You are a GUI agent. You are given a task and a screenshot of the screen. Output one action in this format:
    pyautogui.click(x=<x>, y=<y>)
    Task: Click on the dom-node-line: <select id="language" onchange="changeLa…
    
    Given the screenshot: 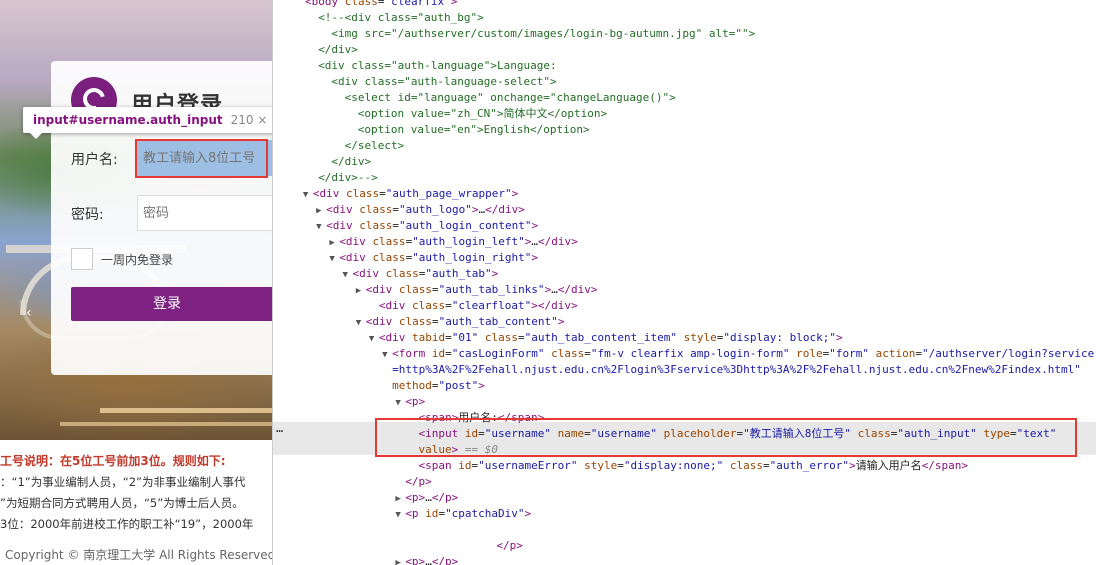 What is the action you would take?
    pyautogui.click(x=510, y=98)
    